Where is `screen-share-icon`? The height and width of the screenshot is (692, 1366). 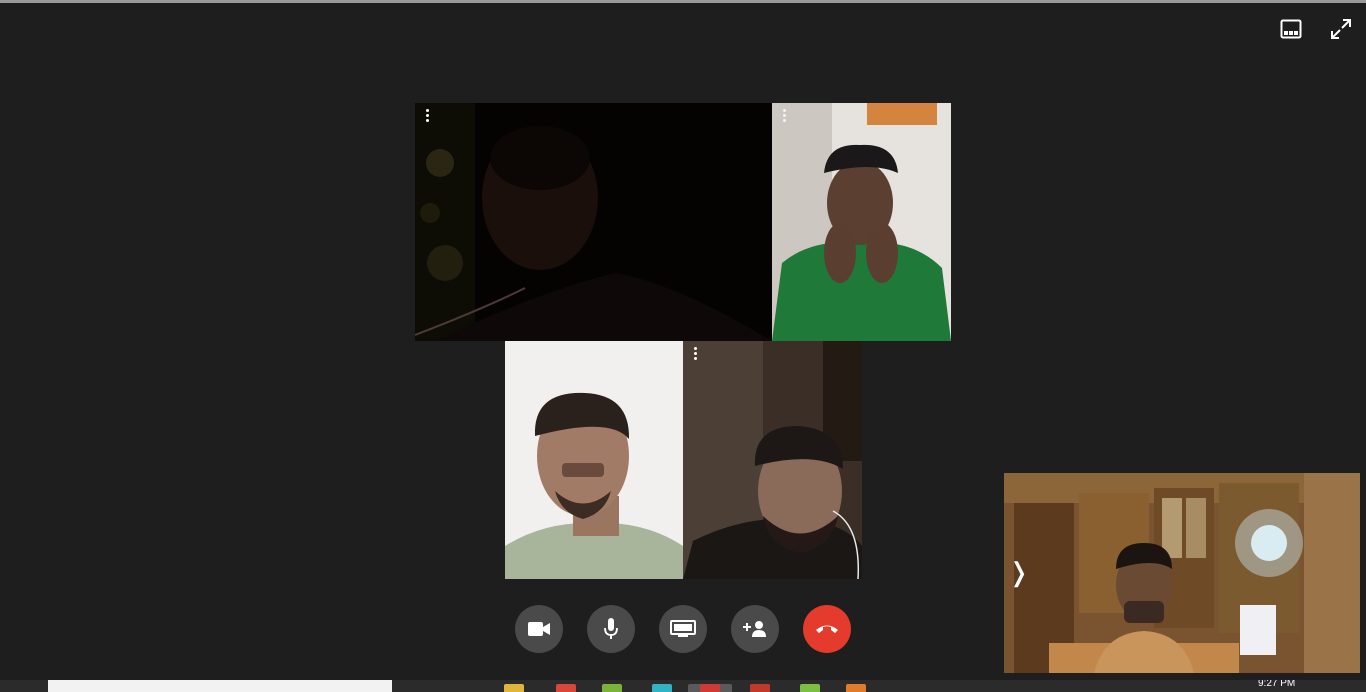
screen-share-icon is located at coordinates (683, 628).